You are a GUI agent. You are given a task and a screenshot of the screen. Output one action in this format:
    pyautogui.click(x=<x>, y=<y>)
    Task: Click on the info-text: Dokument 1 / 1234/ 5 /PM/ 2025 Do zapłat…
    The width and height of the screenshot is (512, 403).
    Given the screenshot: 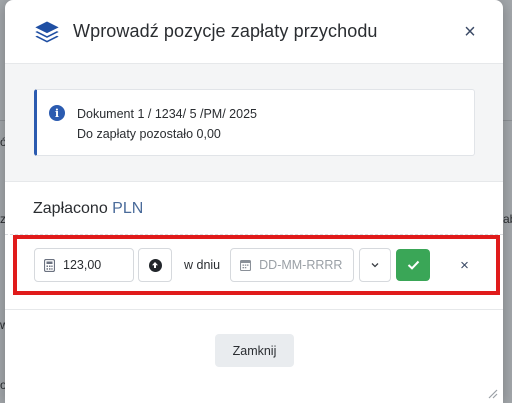 What is the action you would take?
    pyautogui.click(x=167, y=122)
    